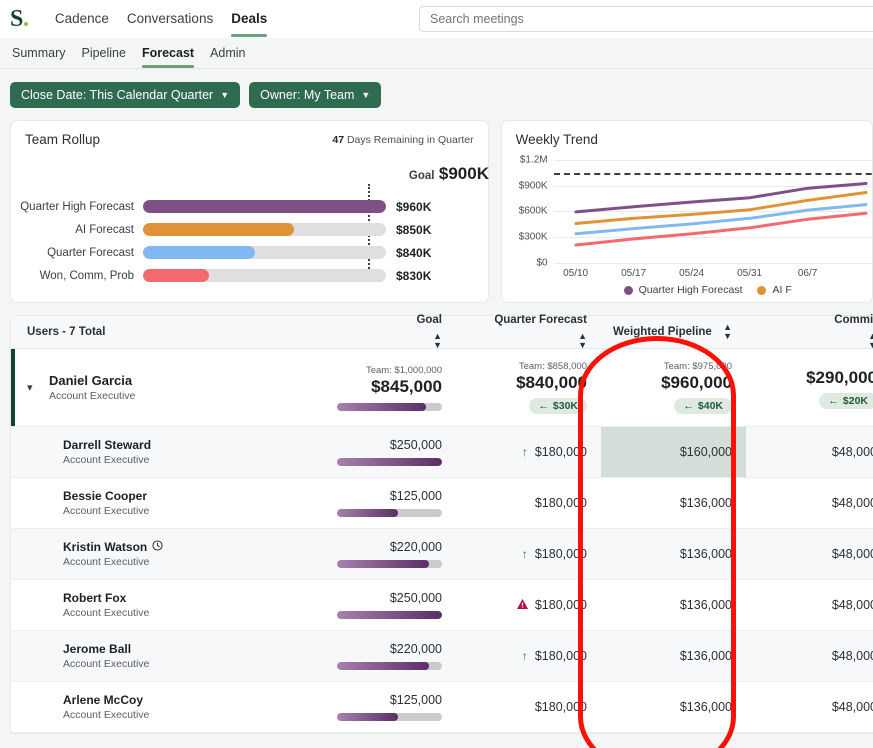  What do you see at coordinates (662, 332) in the screenshot?
I see `column-header-weighted-pipeline-label: Weighted Pipeline` at bounding box center [662, 332].